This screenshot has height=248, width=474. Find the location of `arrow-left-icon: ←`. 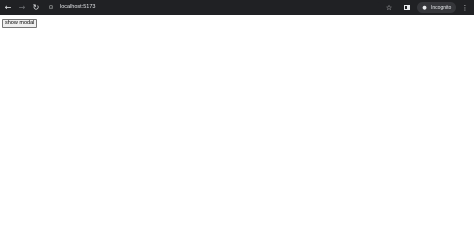

arrow-left-icon: ← is located at coordinates (8, 7).